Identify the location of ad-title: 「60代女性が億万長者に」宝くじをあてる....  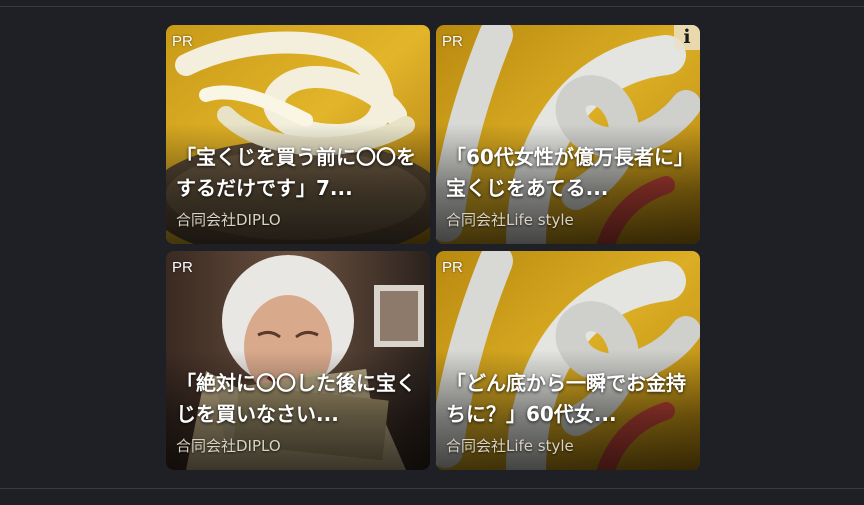
(569, 173).